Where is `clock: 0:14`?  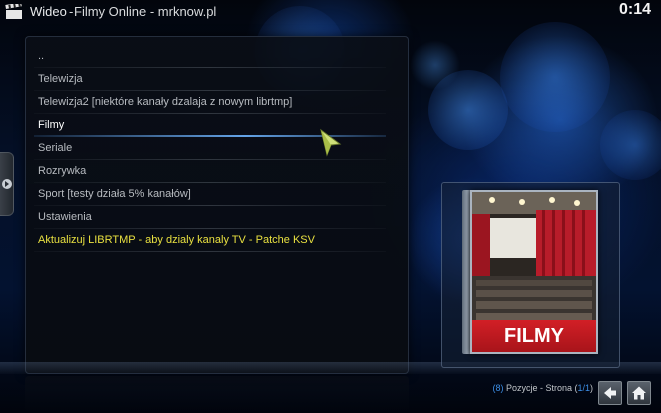 clock: 0:14 is located at coordinates (634, 9).